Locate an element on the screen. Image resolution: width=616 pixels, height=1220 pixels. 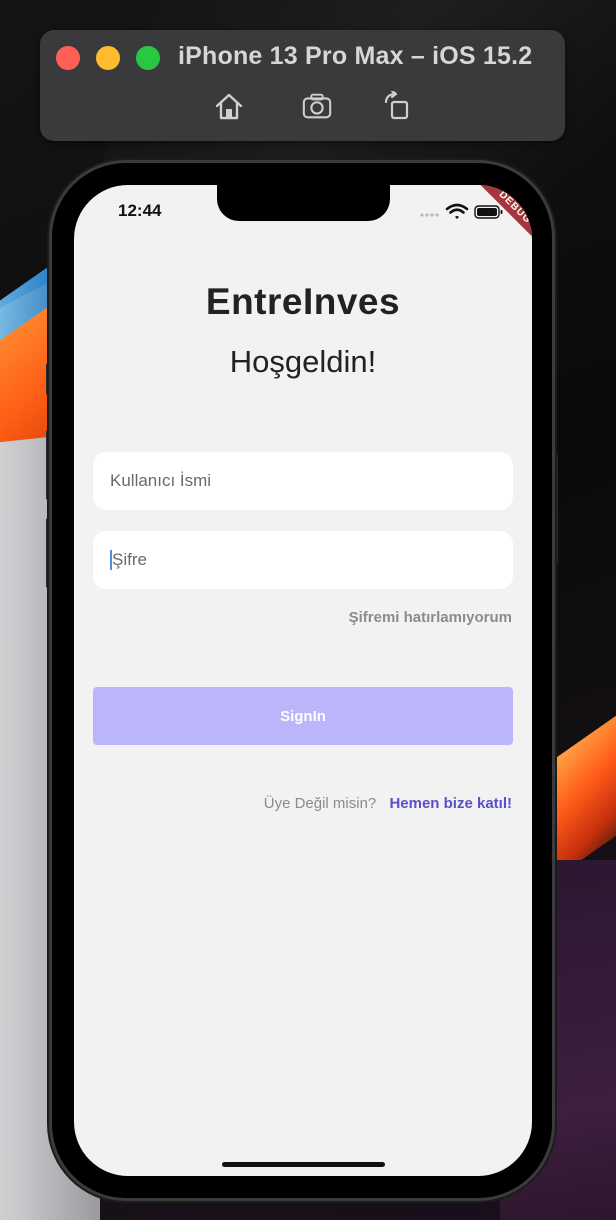
close-window-button is located at coordinates (68, 58).